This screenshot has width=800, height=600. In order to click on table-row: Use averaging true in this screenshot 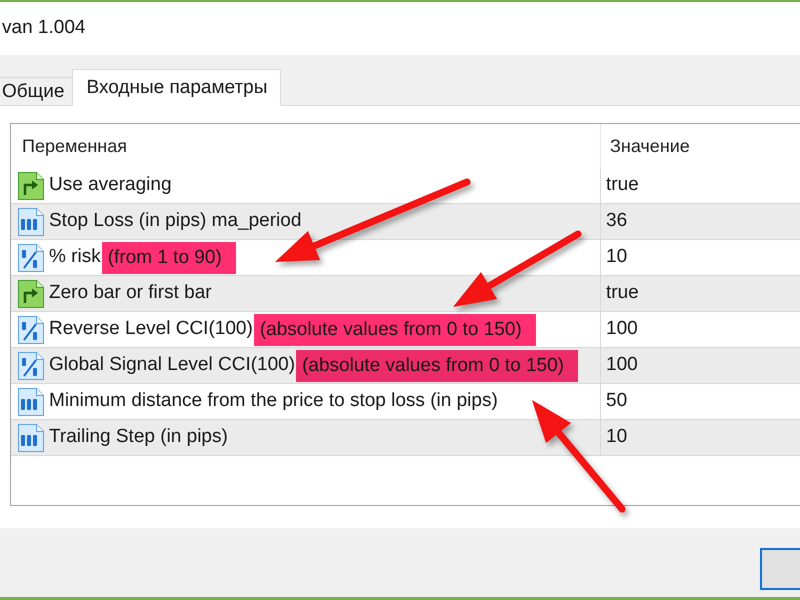, I will do `click(405, 186)`.